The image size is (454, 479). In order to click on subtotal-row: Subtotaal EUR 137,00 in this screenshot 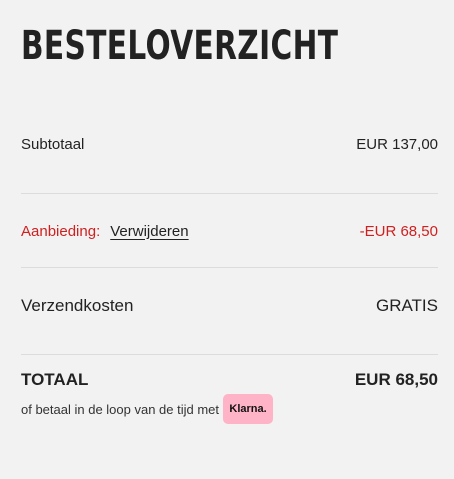, I will do `click(229, 144)`.